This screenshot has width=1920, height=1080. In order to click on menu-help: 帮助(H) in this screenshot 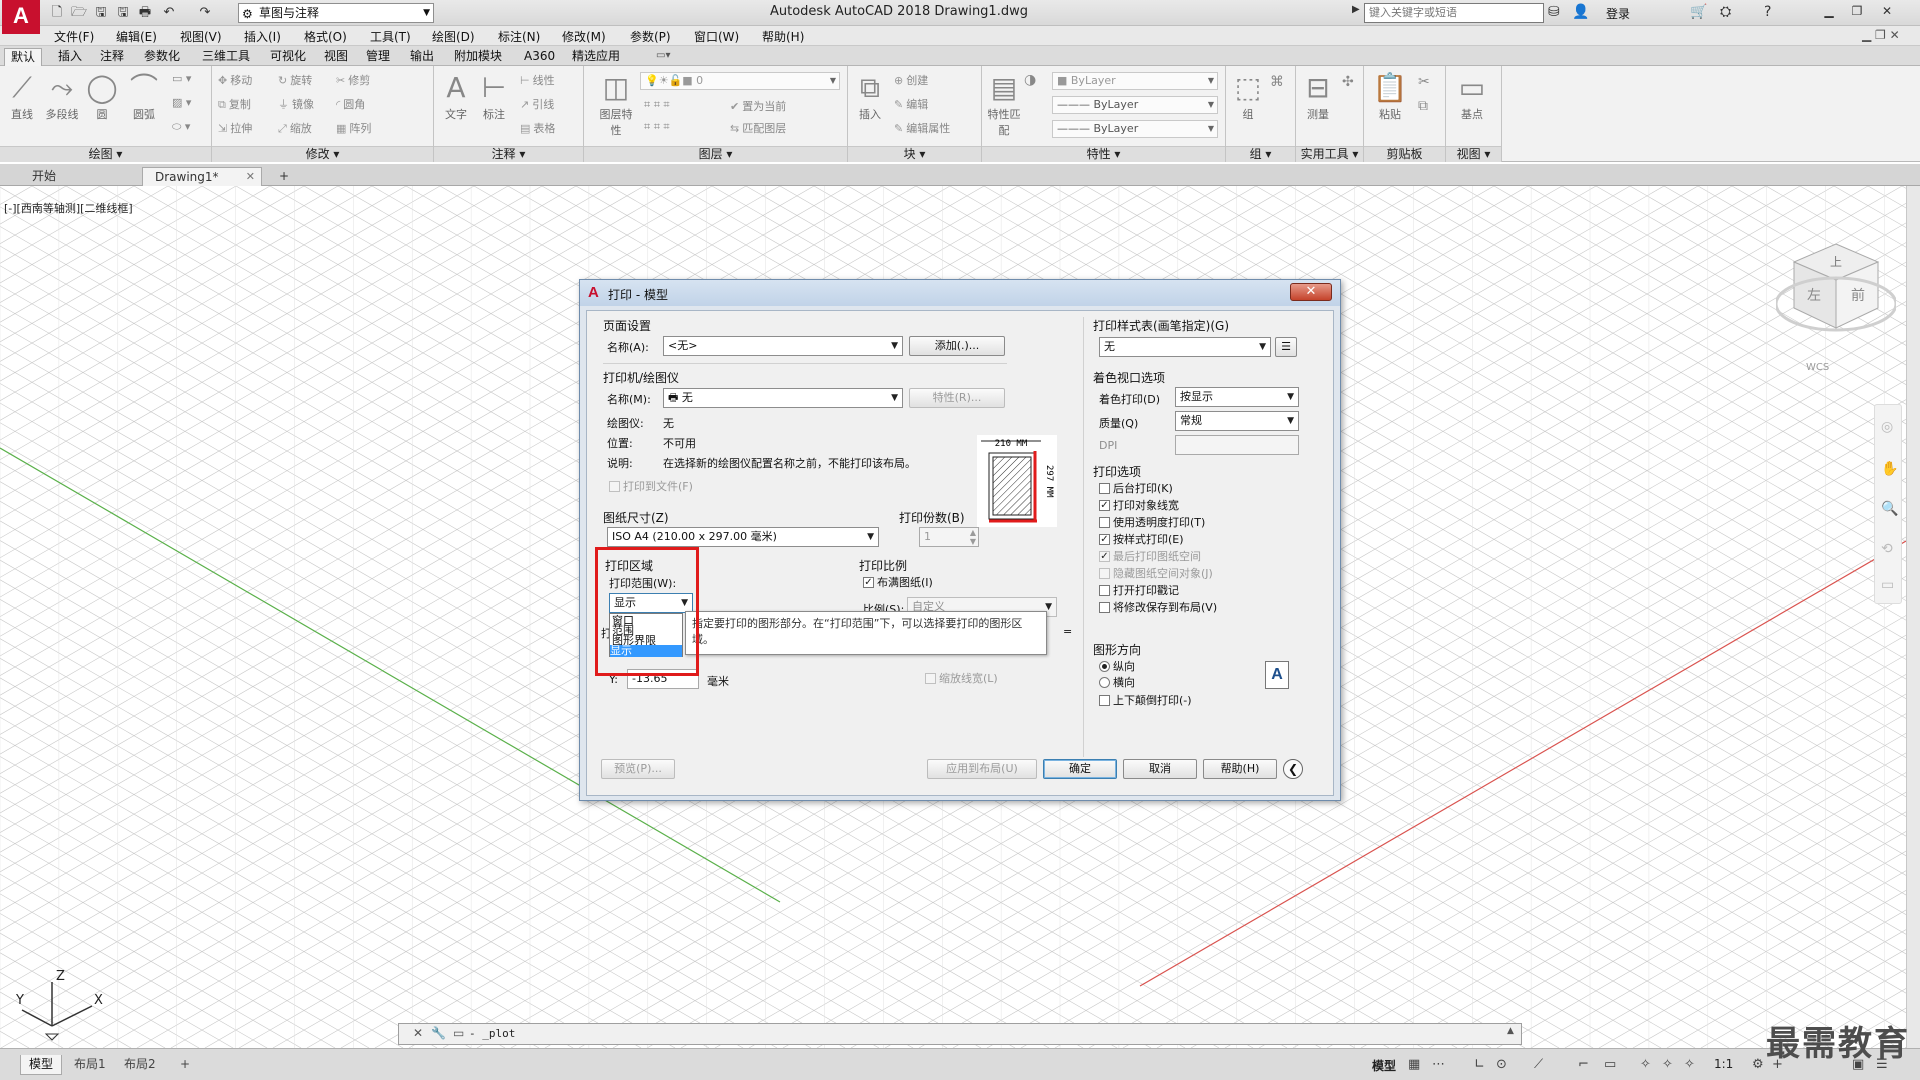, I will do `click(783, 36)`.